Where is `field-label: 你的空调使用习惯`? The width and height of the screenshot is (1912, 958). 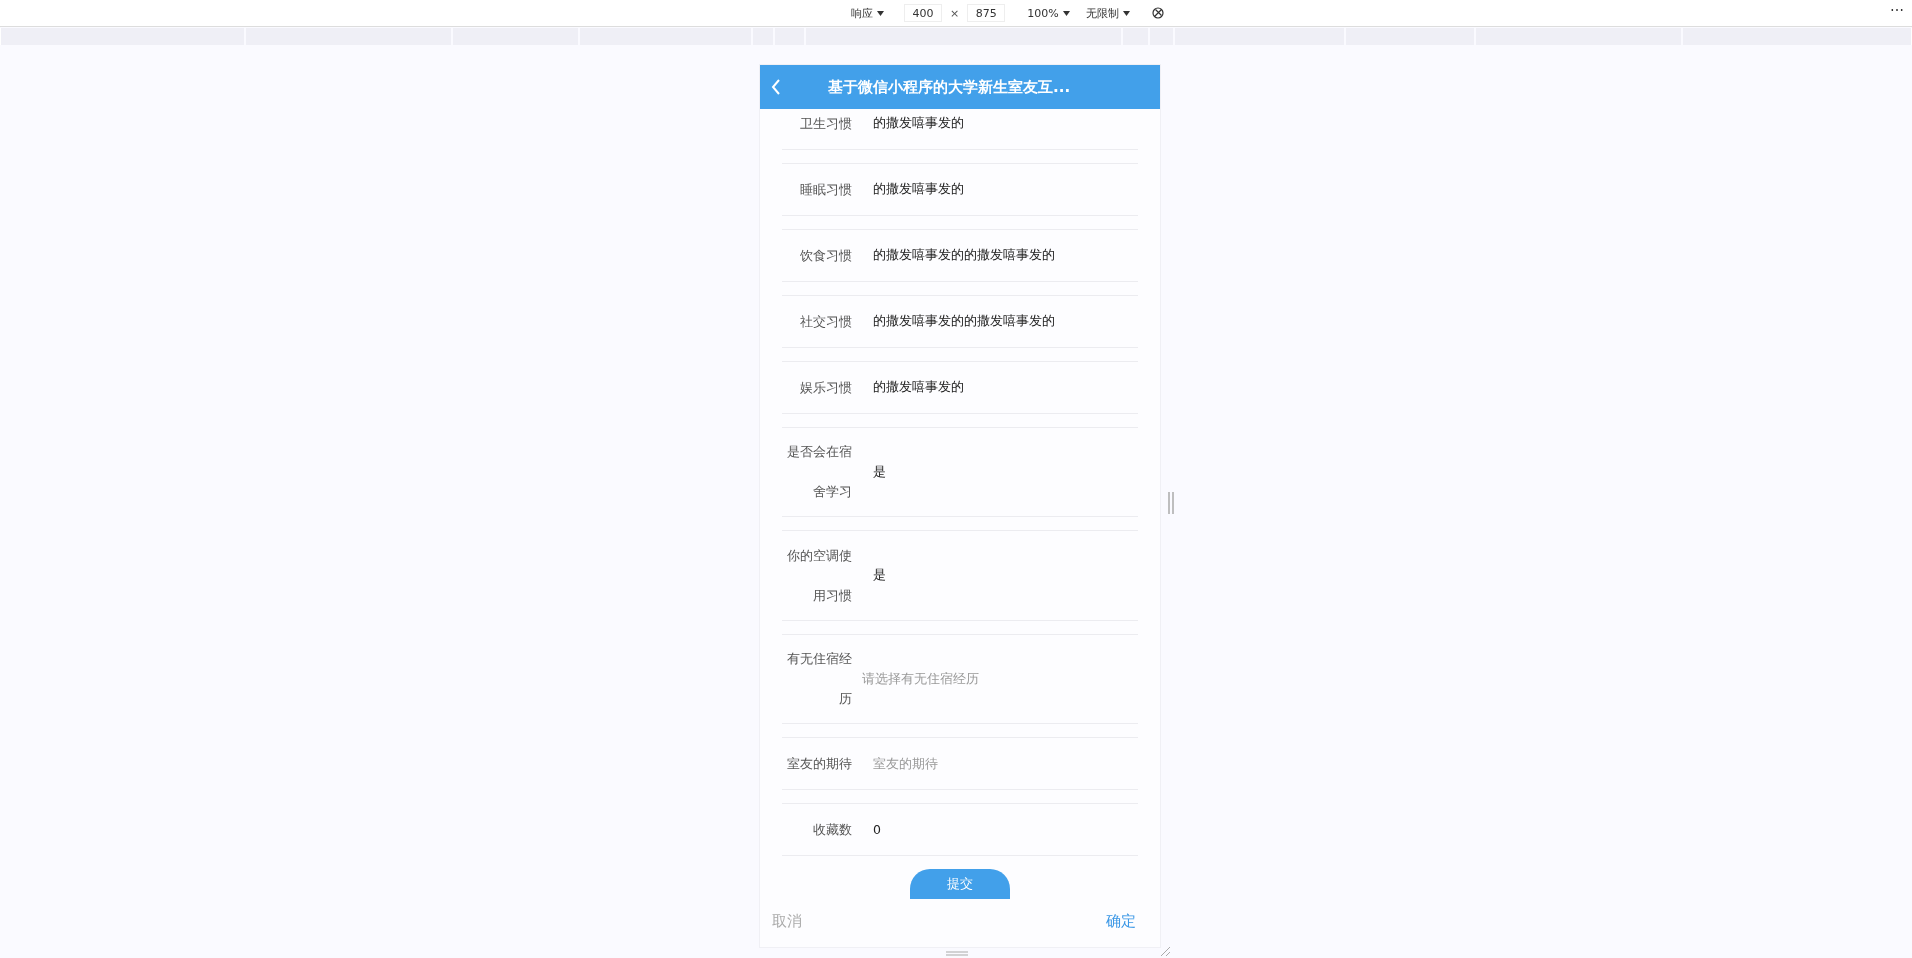
field-label: 你的空调使用习惯 is located at coordinates (819, 575).